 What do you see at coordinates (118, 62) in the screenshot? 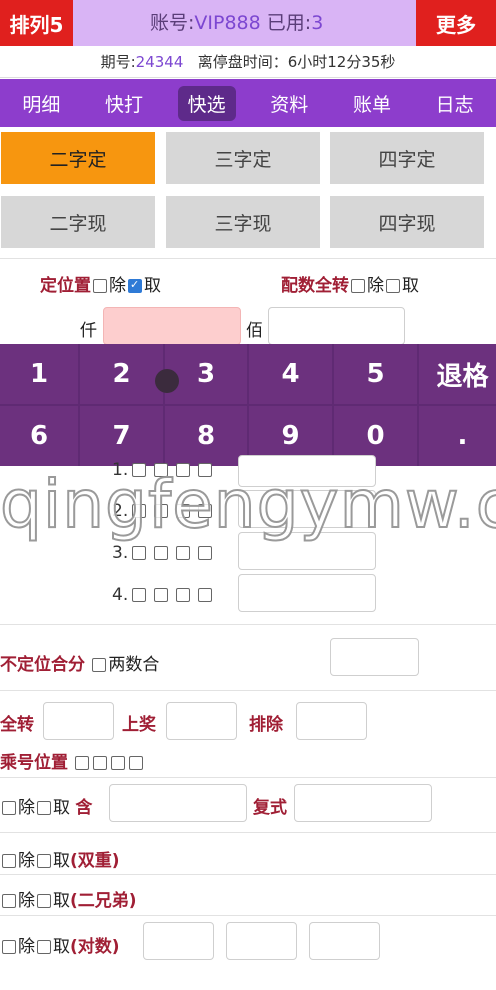
I see `period-label: 期号:` at bounding box center [118, 62].